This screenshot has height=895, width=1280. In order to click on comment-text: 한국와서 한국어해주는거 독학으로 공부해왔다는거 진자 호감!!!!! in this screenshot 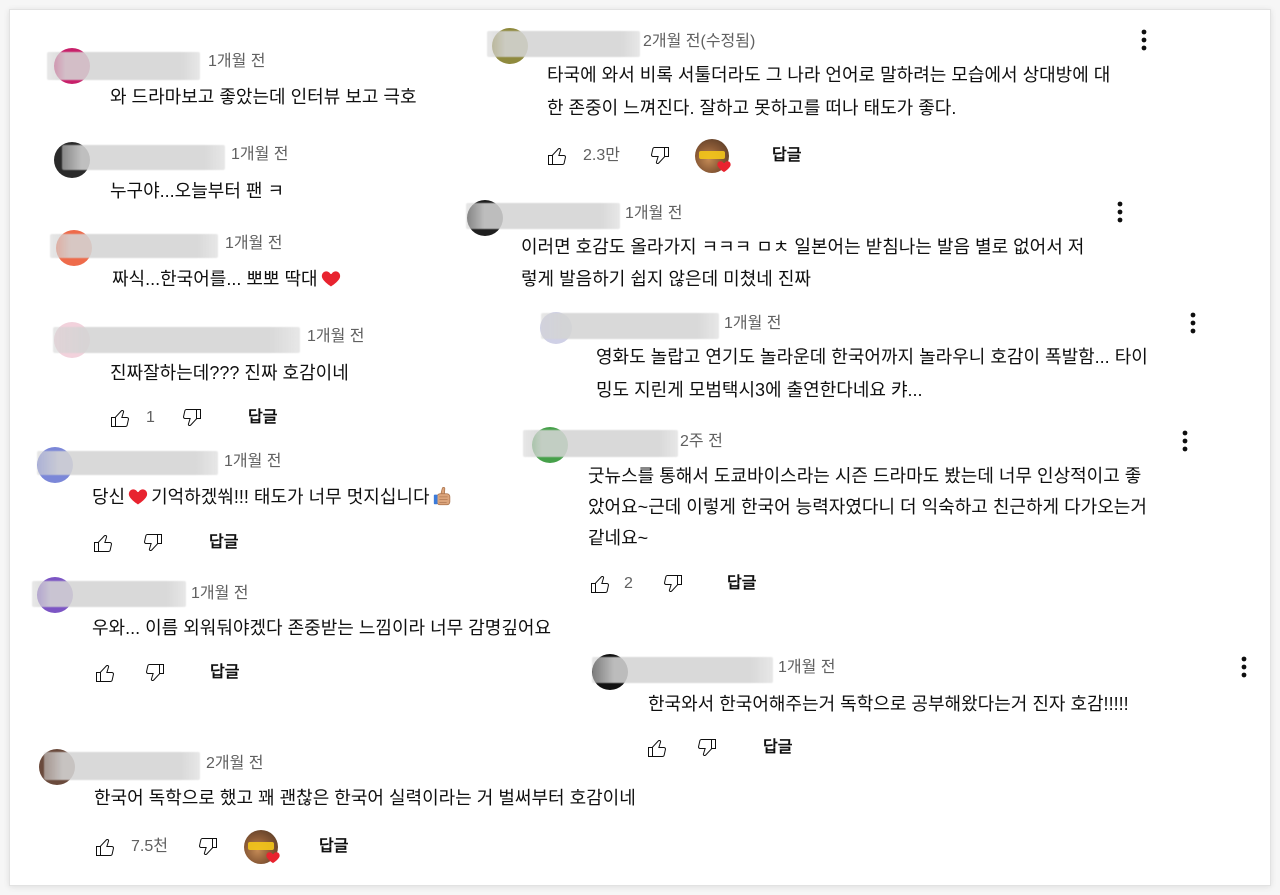, I will do `click(888, 704)`.